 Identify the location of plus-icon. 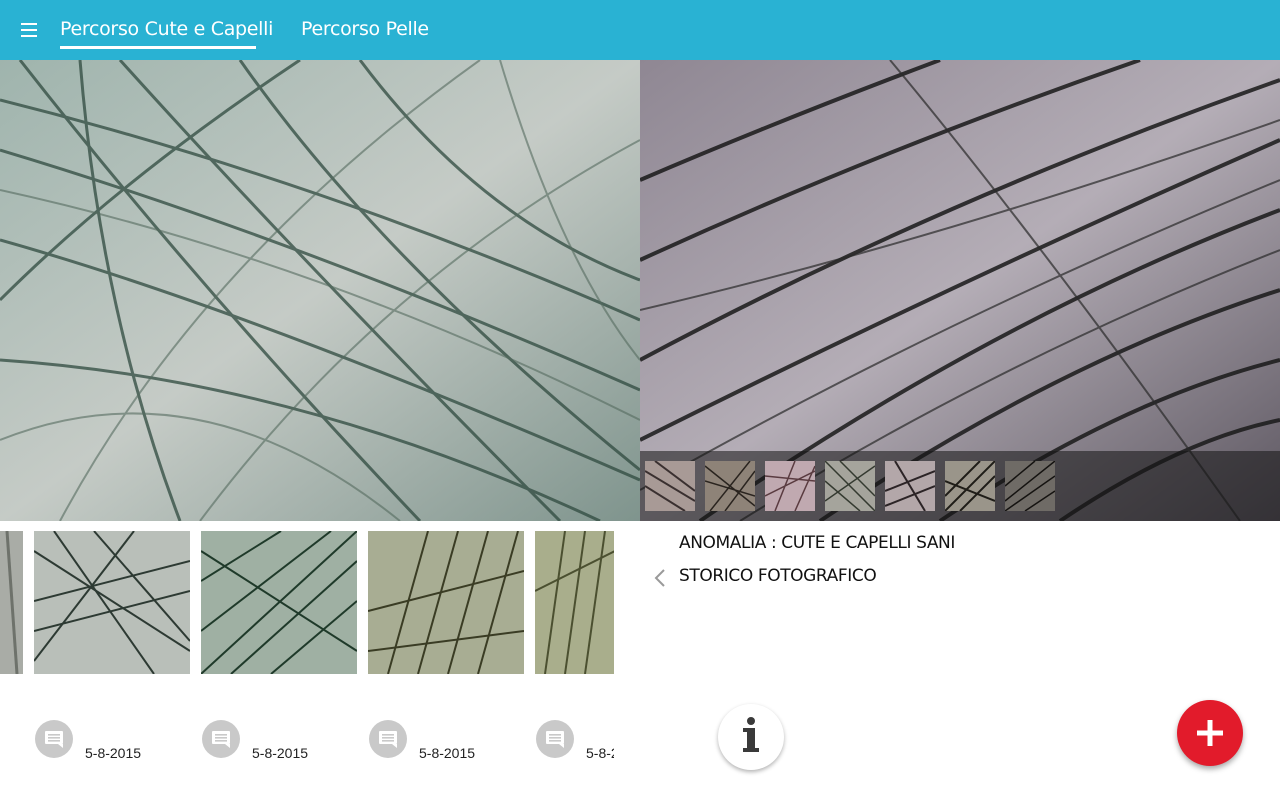
(1210, 733).